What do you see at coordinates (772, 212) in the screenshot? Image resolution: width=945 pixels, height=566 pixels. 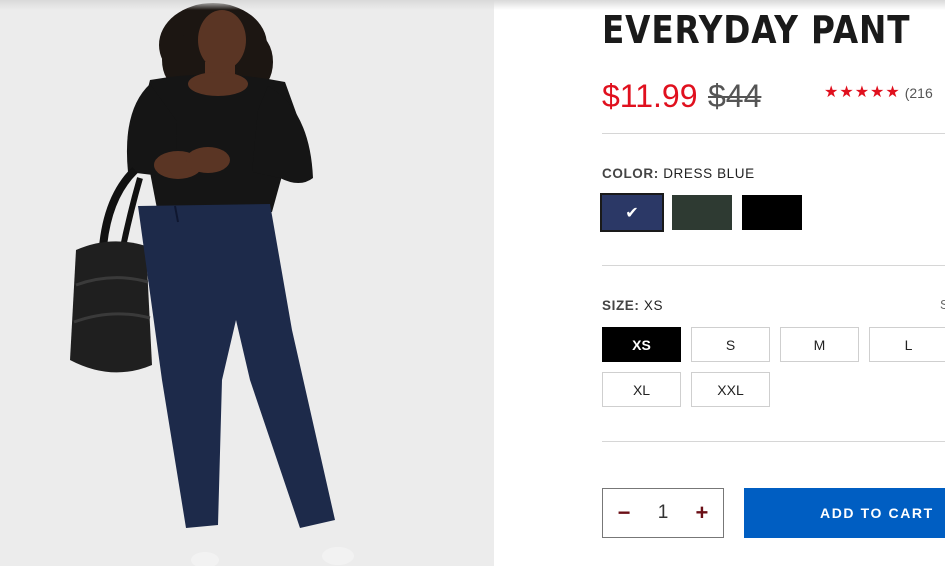 I see `color-swatch-black` at bounding box center [772, 212].